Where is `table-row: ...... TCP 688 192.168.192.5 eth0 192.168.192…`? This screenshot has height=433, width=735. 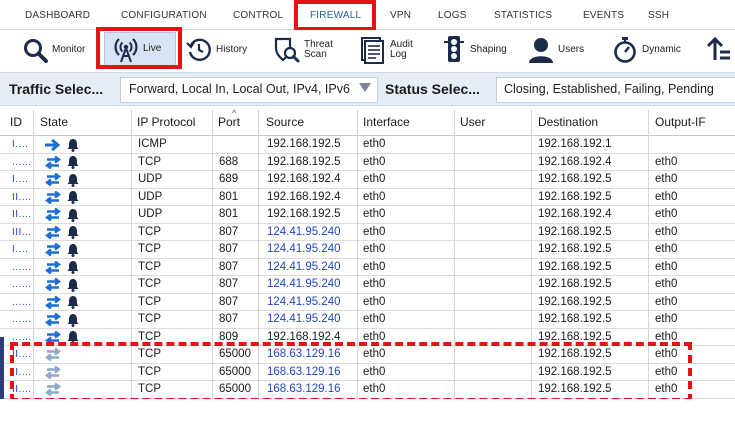
table-row: ...... TCP 688 192.168.192.5 eth0 192.168.192… is located at coordinates (367, 162).